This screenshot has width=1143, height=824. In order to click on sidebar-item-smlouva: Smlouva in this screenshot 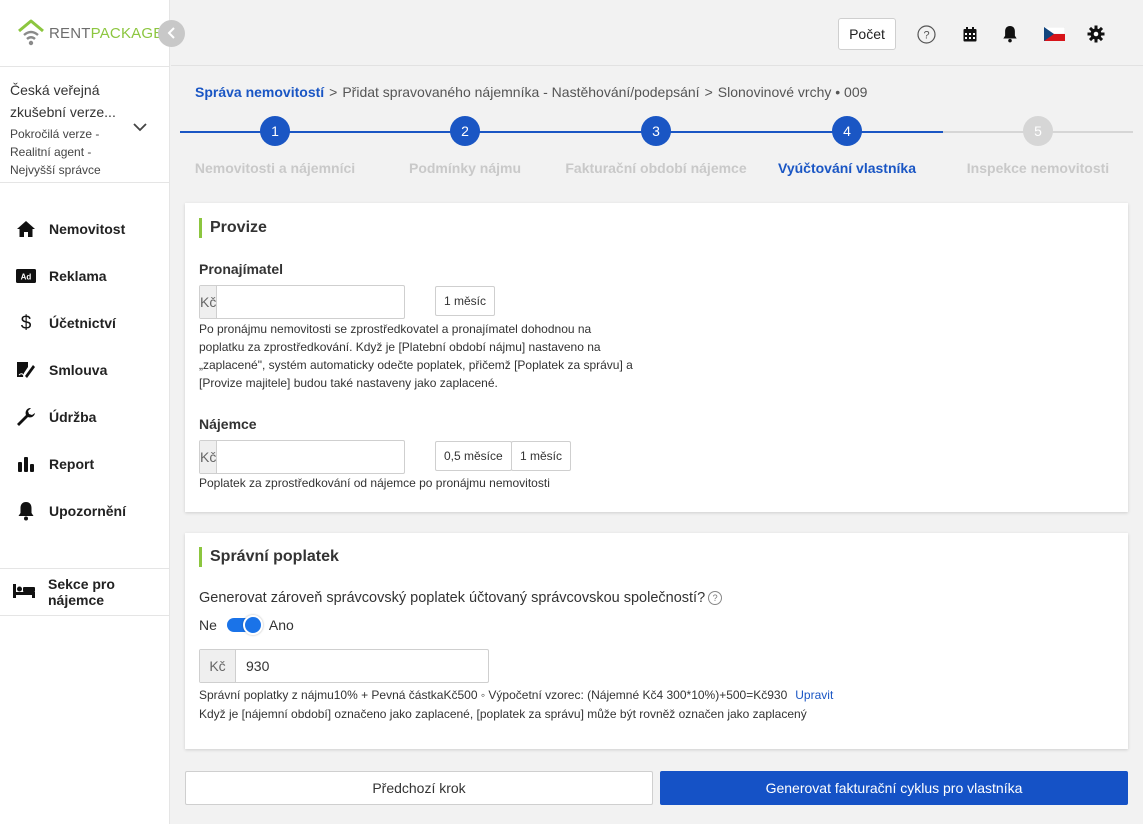, I will do `click(85, 369)`.